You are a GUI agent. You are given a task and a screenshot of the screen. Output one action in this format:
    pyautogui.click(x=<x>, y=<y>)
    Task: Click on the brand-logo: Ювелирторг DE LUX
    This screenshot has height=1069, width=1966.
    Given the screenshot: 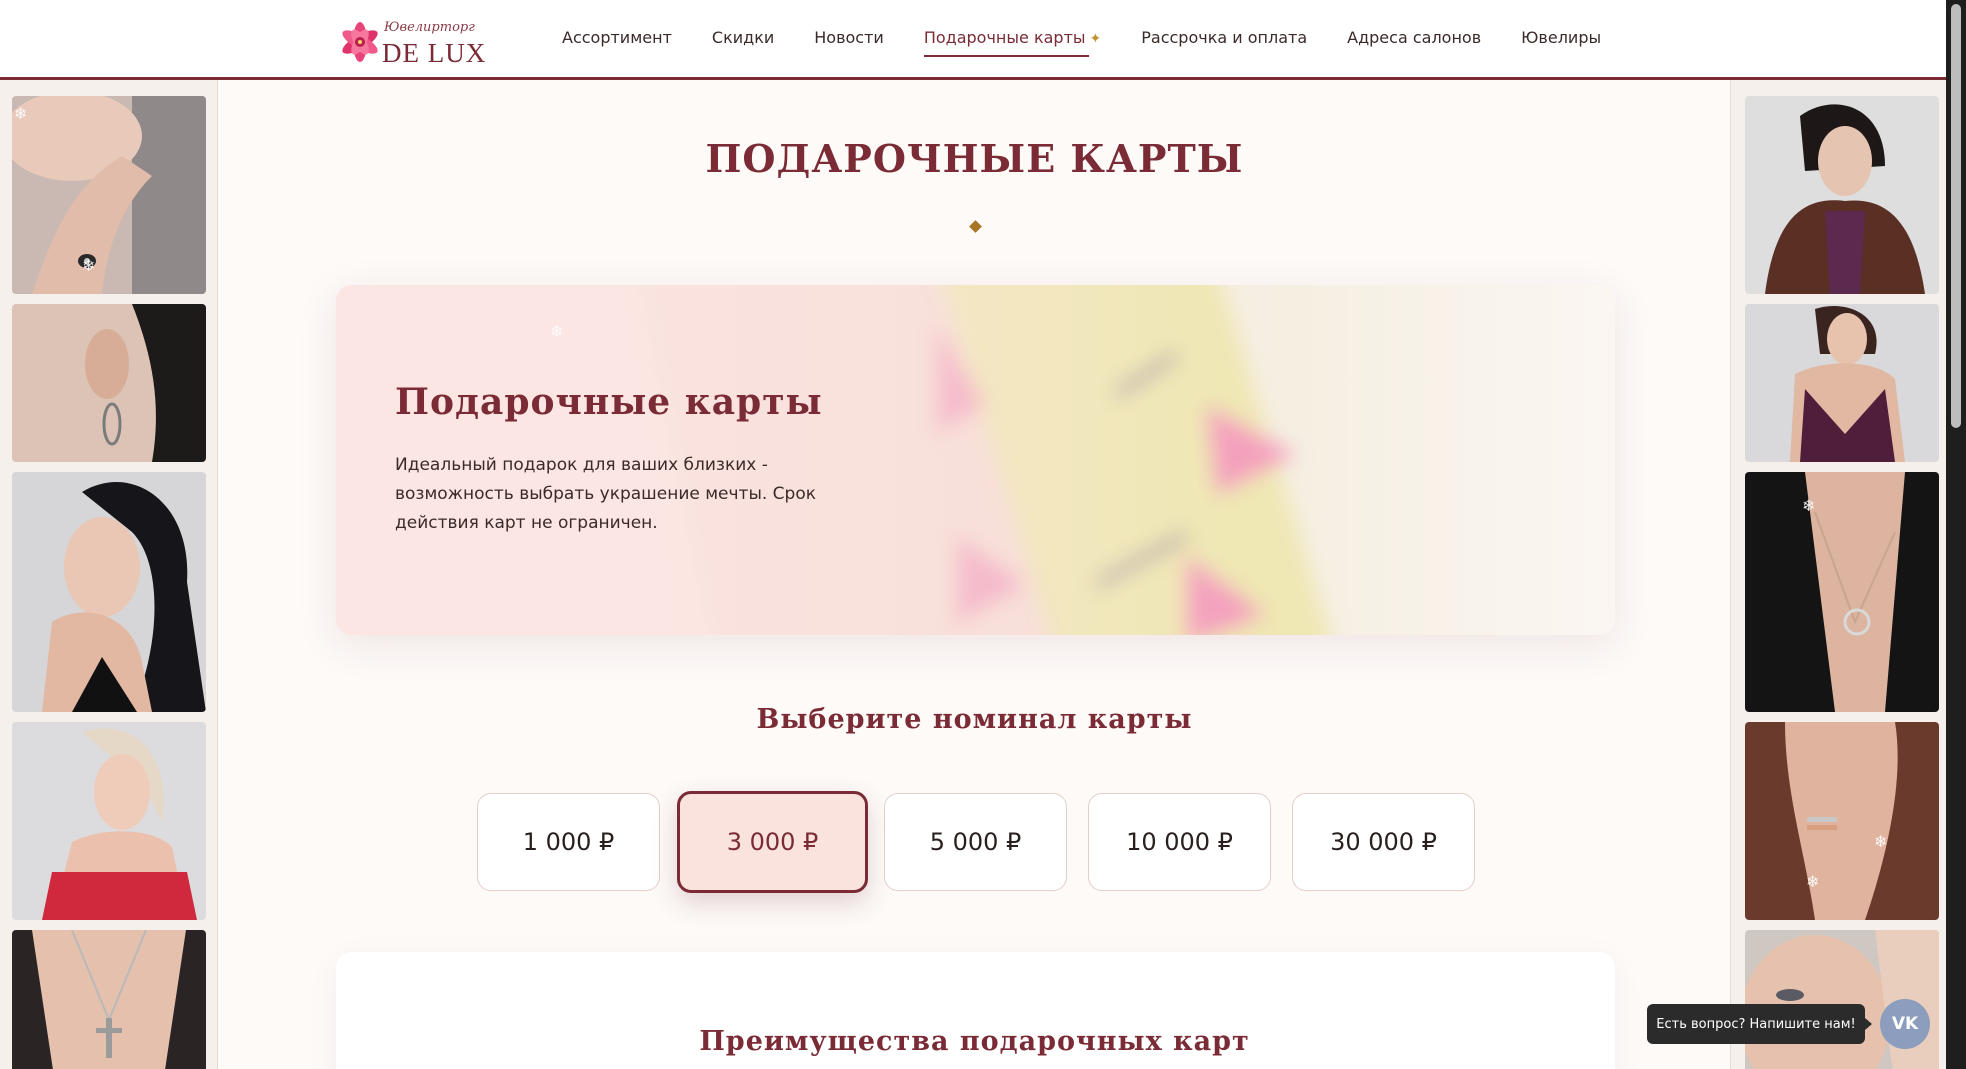 What is the action you would take?
    pyautogui.click(x=410, y=43)
    